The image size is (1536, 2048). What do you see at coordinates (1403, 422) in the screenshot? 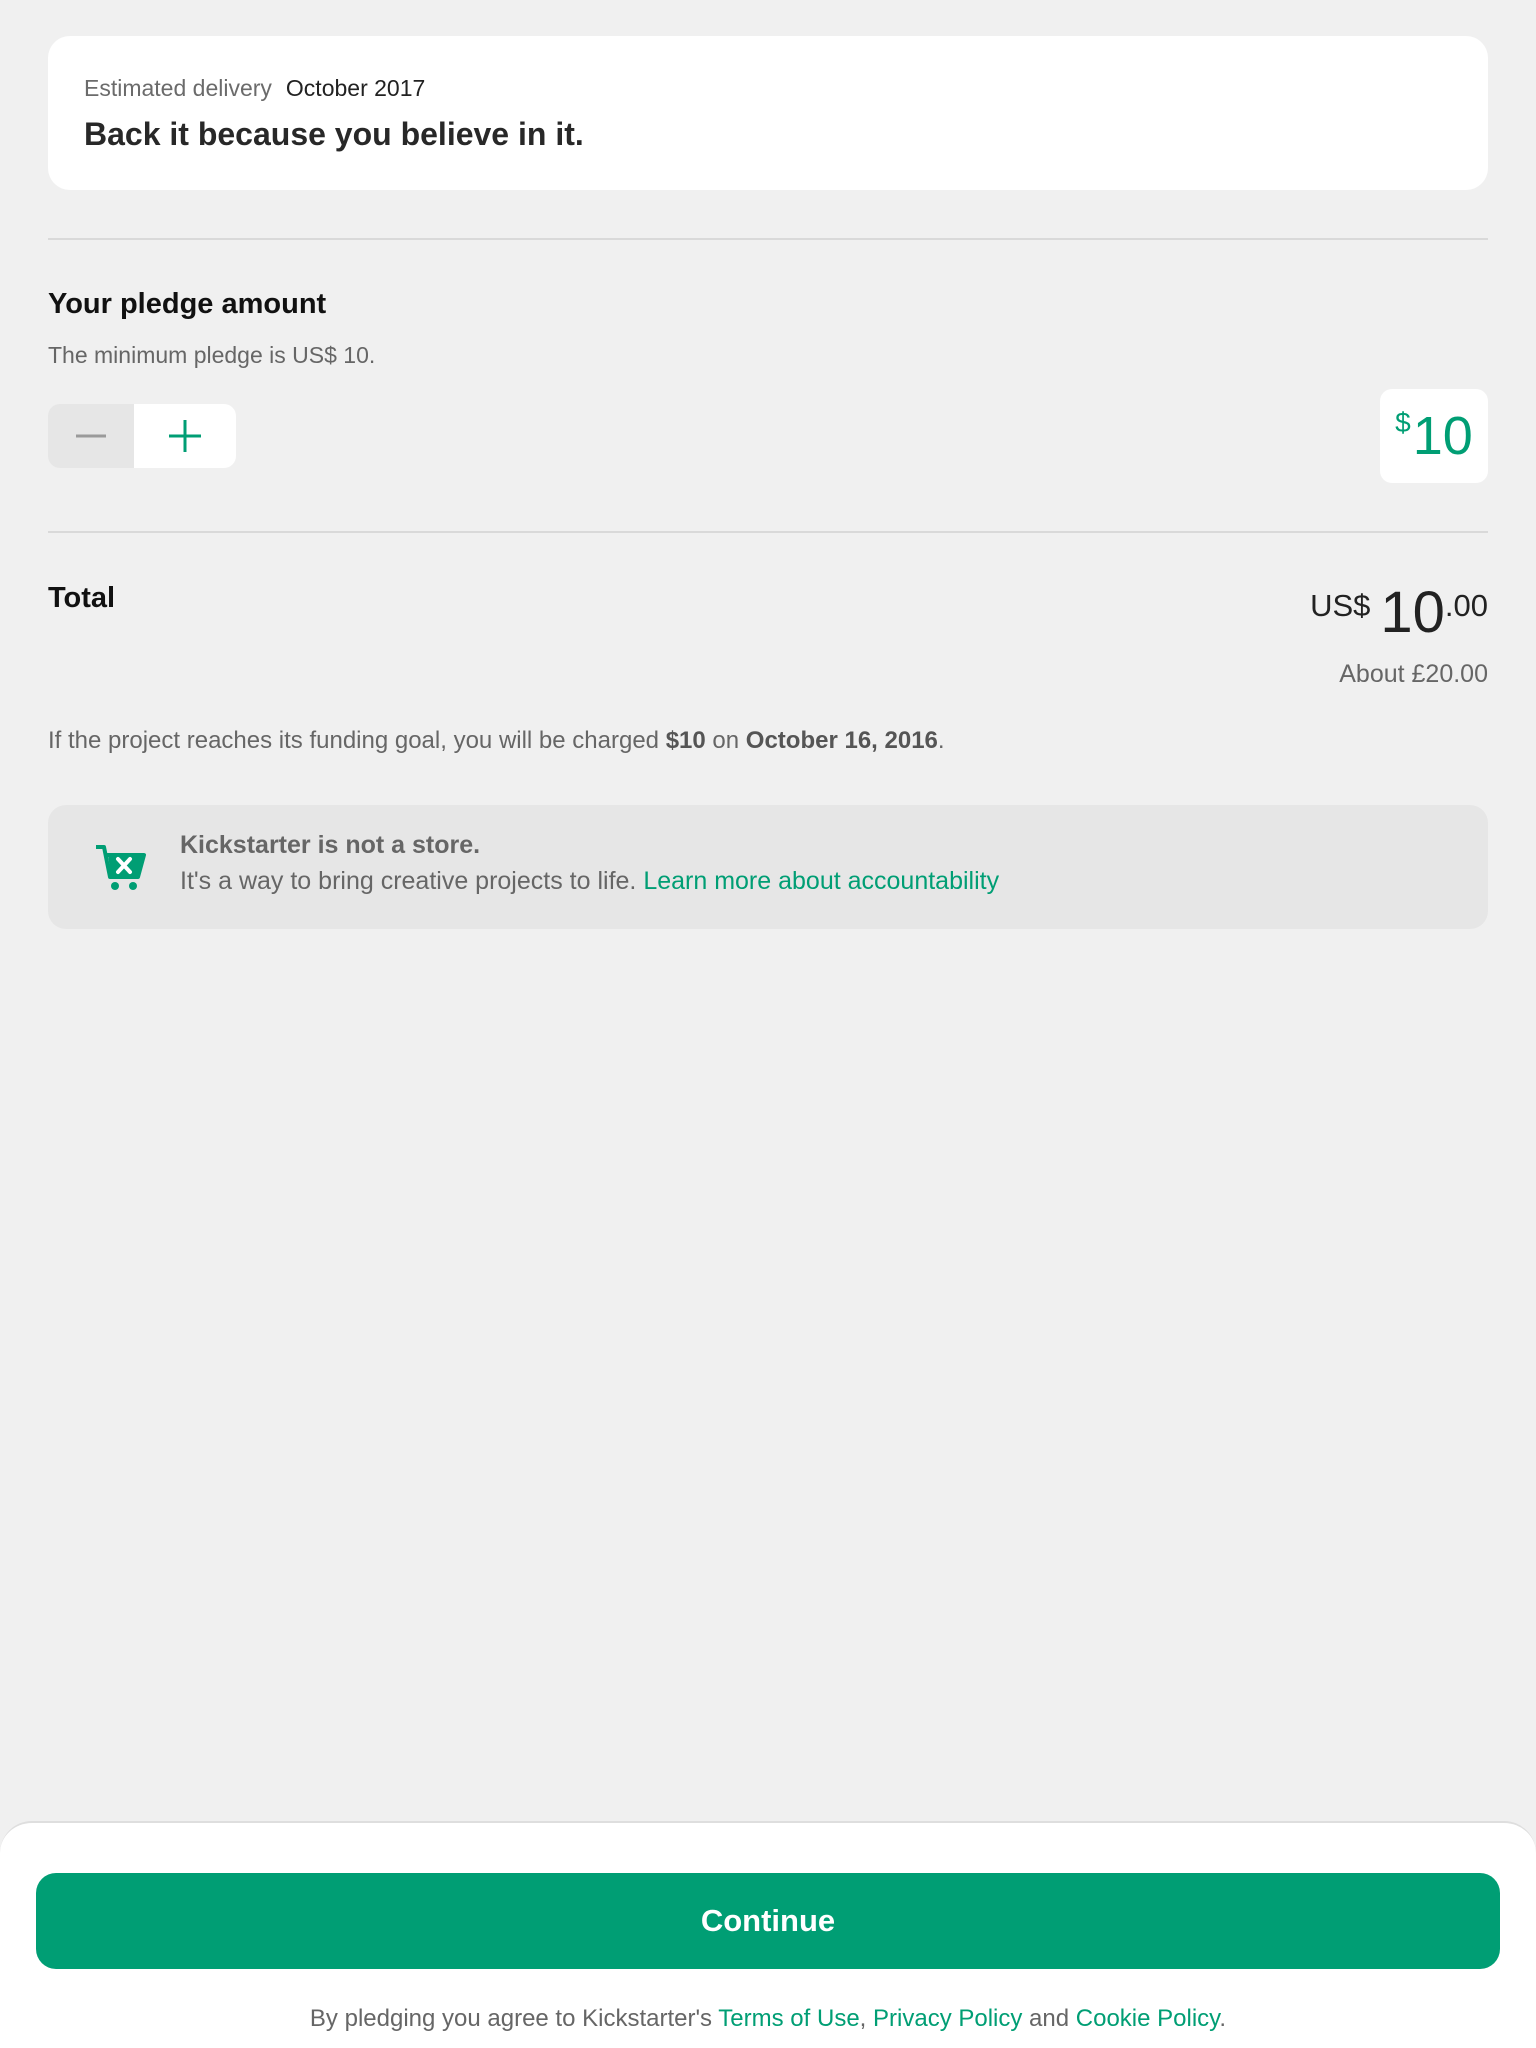
I see `amount-currency-symbol: $` at bounding box center [1403, 422].